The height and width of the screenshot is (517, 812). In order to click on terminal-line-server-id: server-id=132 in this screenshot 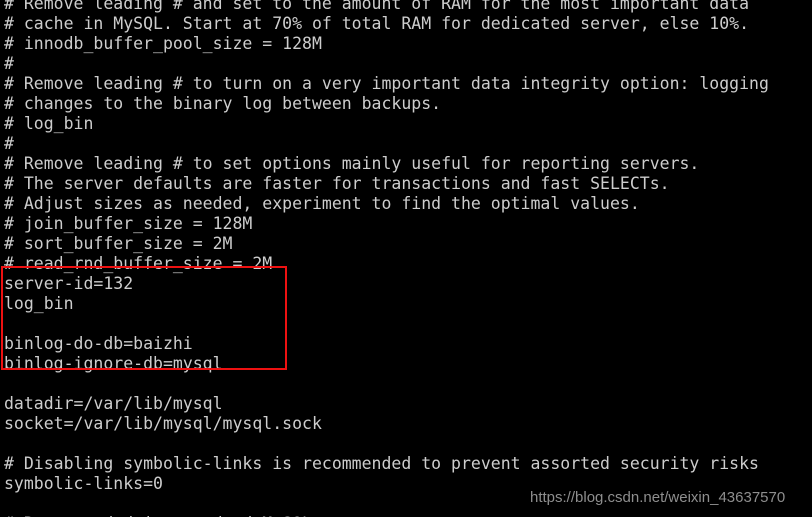, I will do `click(69, 283)`.